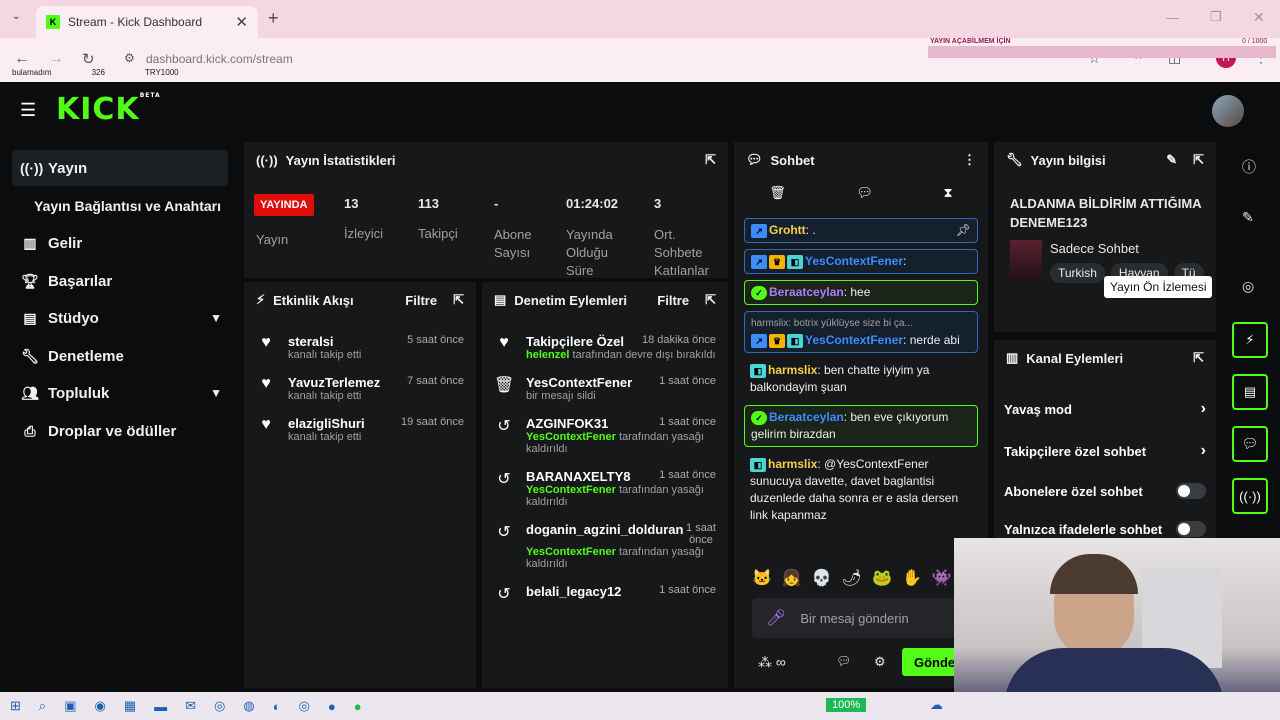 This screenshot has width=1280, height=720. Describe the element at coordinates (1077, 273) in the screenshot. I see `tag-chip: Turkish` at that location.